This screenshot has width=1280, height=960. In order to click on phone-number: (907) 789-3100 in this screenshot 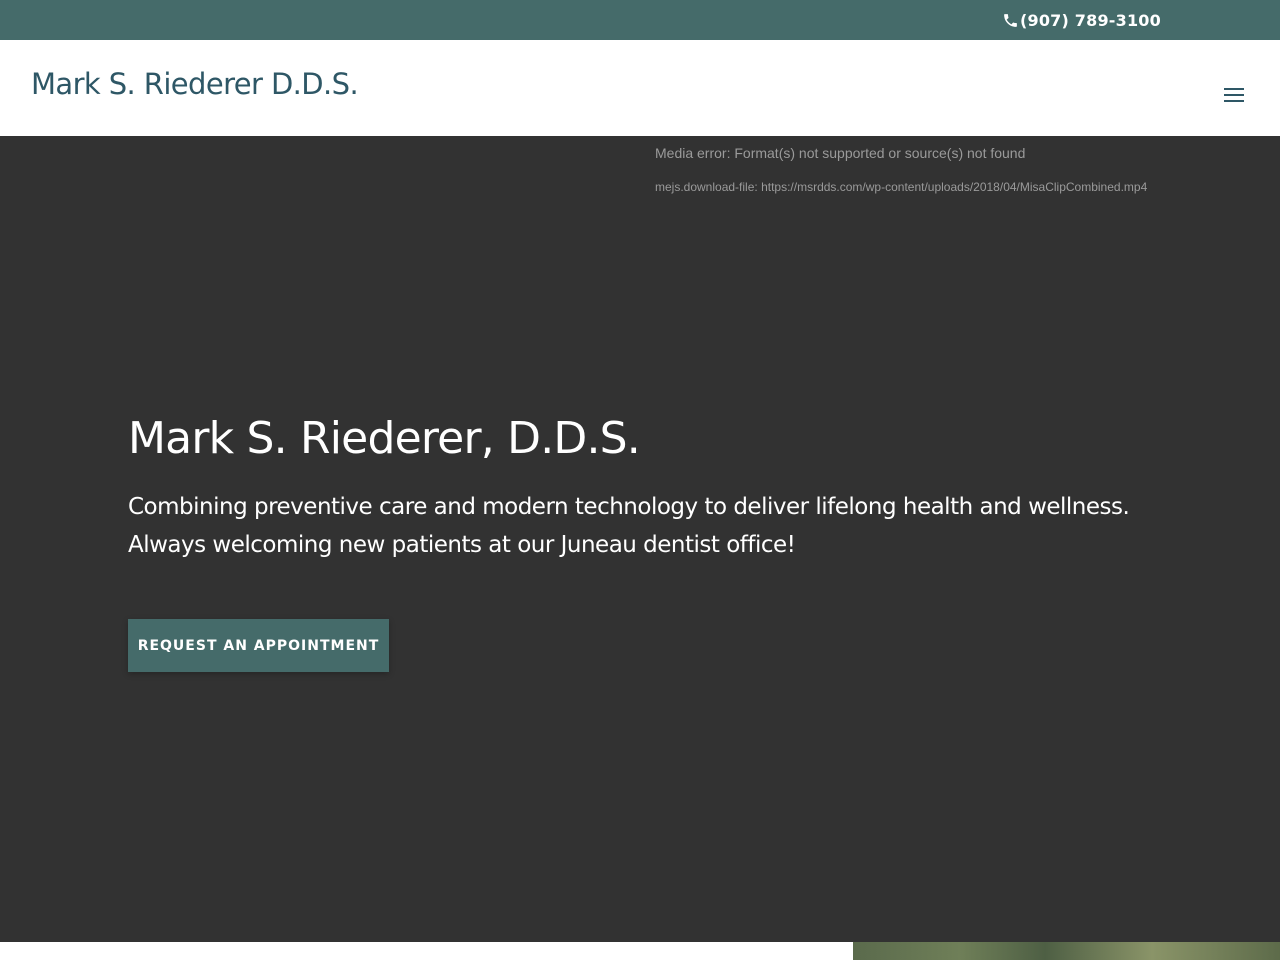, I will do `click(1090, 20)`.